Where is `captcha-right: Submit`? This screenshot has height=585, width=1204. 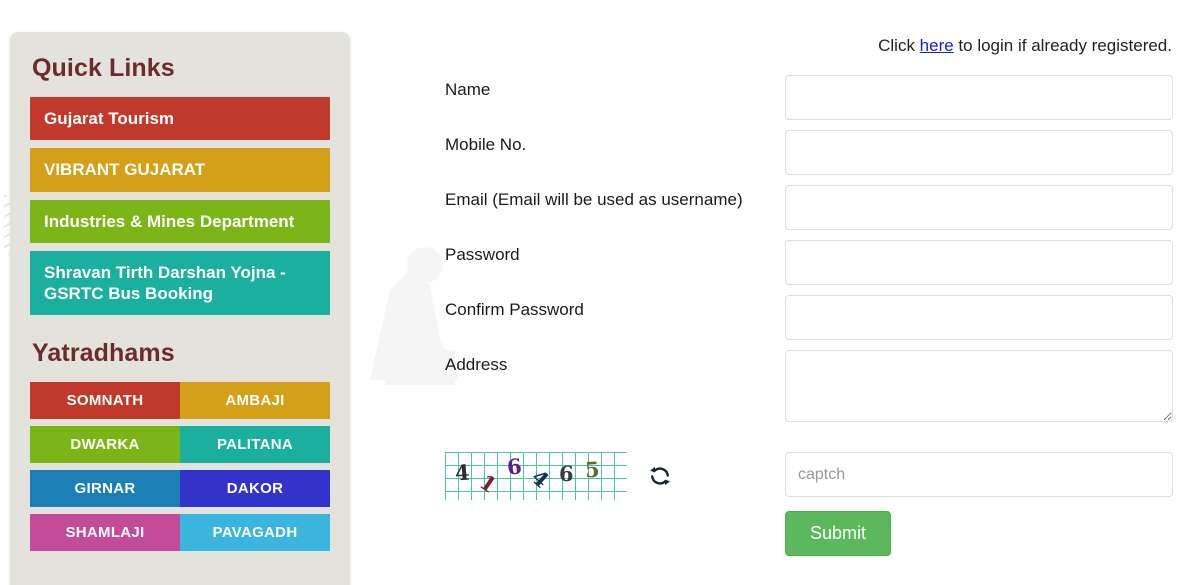
captcha-right: Submit is located at coordinates (980, 504).